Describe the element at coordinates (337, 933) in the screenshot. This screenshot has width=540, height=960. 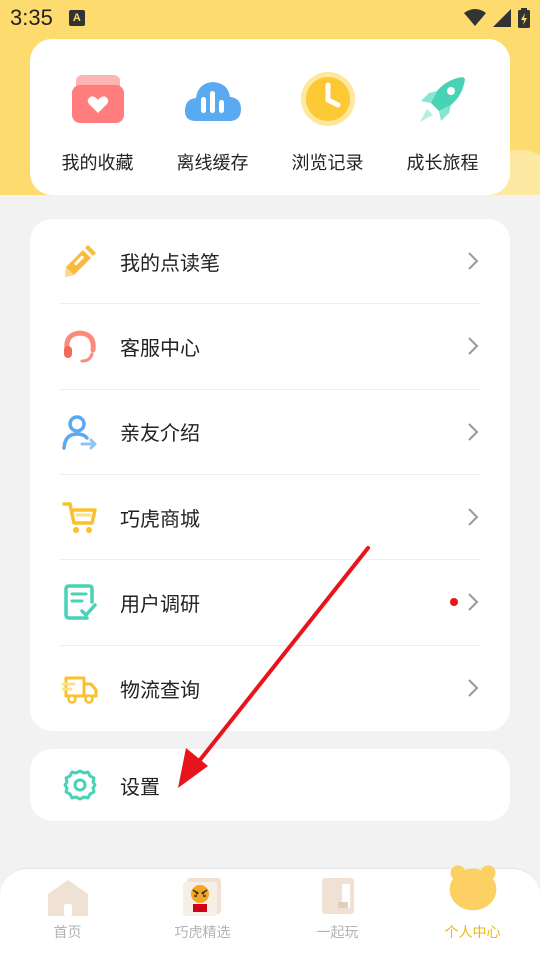
I see `tab-label: 一起玩` at that location.